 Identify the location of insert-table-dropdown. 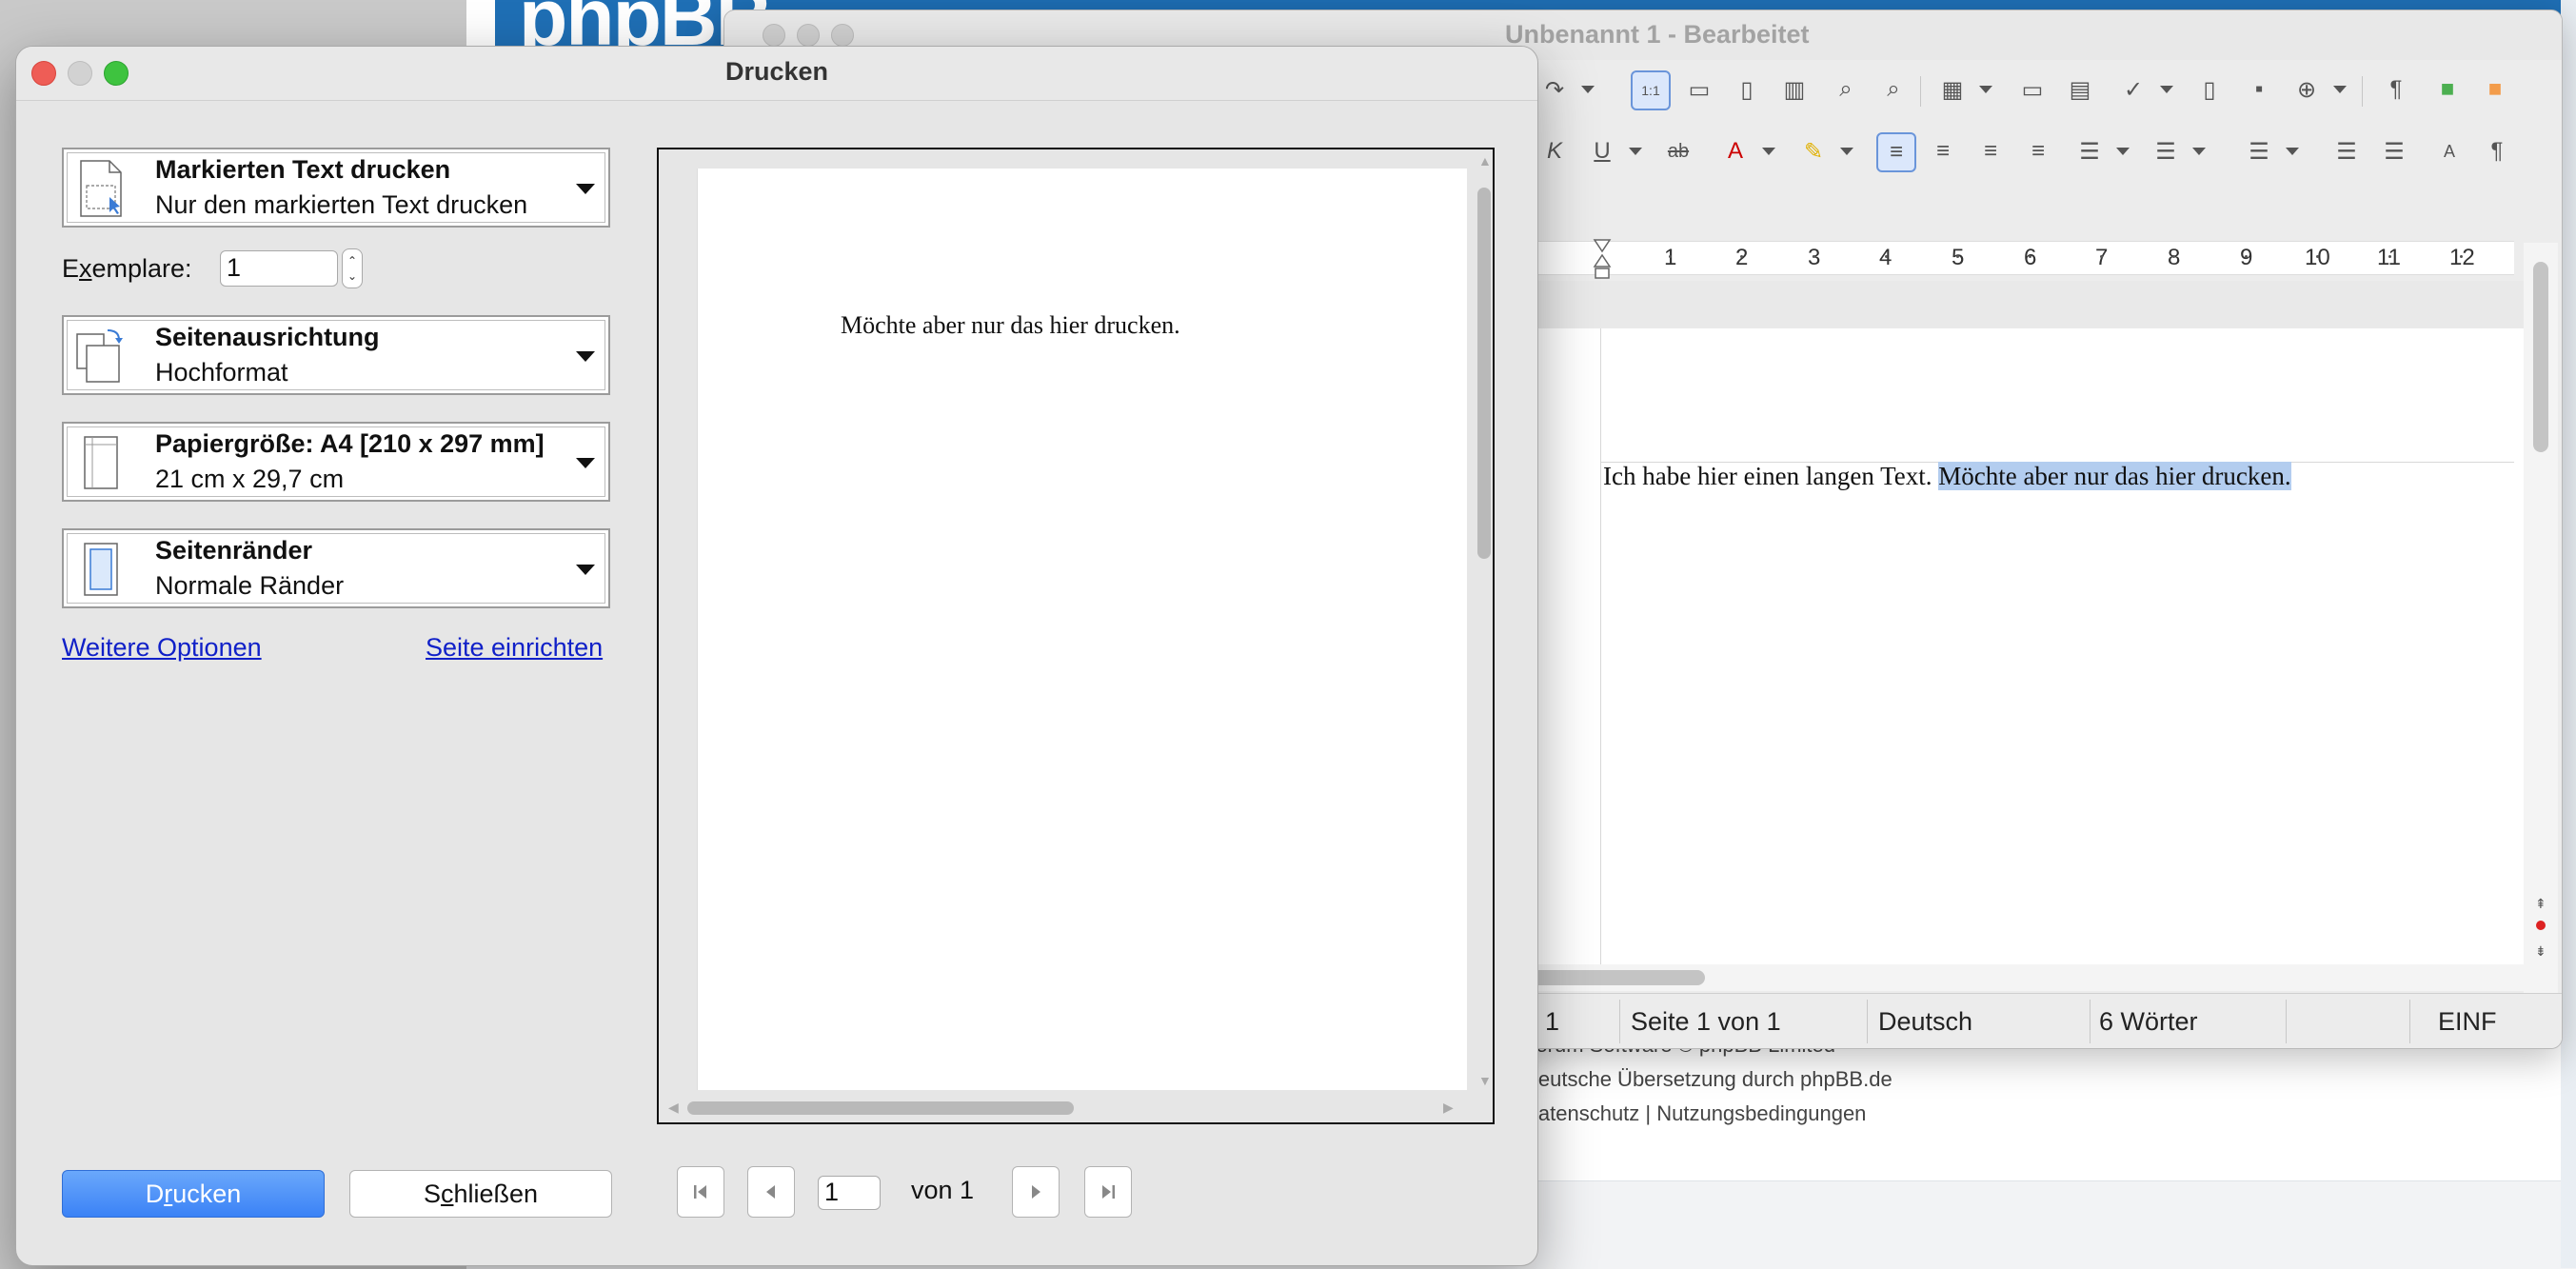
(1986, 90).